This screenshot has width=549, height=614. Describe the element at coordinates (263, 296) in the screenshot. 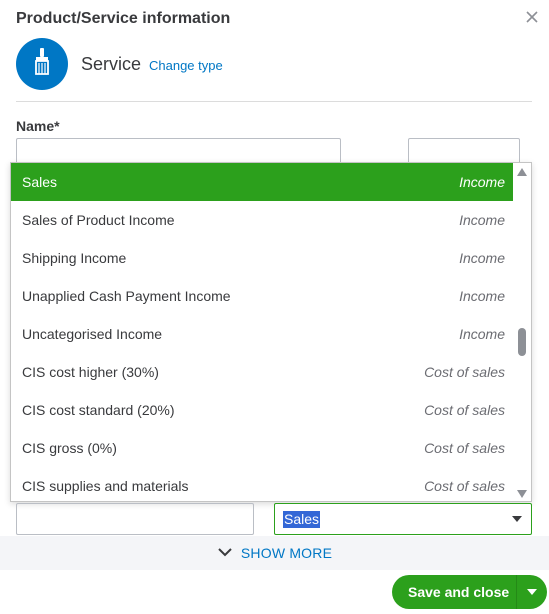

I see `dropdown-option: Unapplied Cash Payment Income Income` at that location.